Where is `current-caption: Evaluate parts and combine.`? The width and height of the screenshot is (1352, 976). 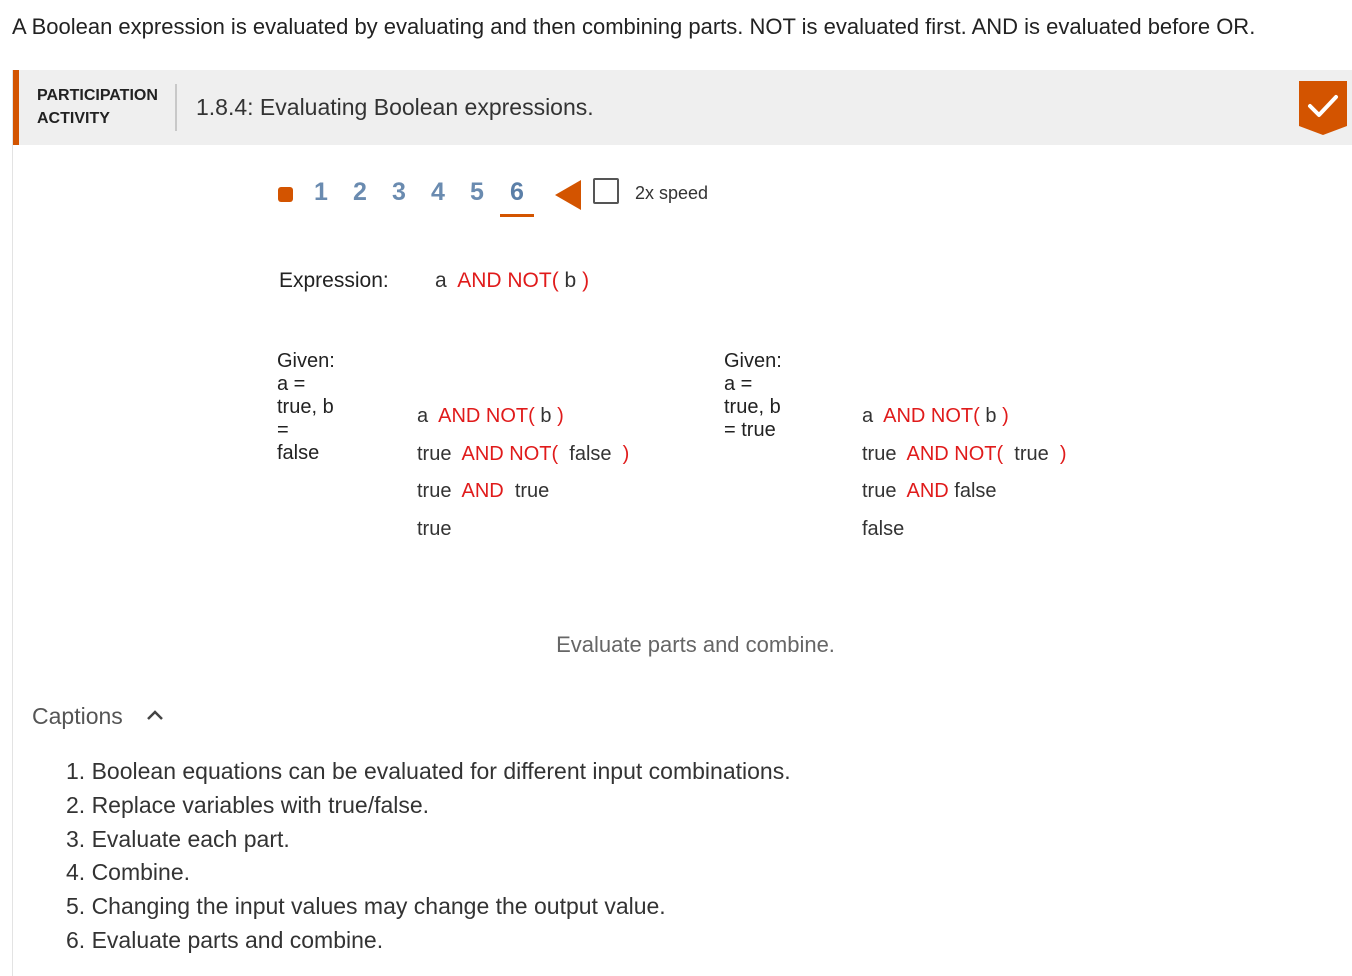
current-caption: Evaluate parts and combine. is located at coordinates (695, 644).